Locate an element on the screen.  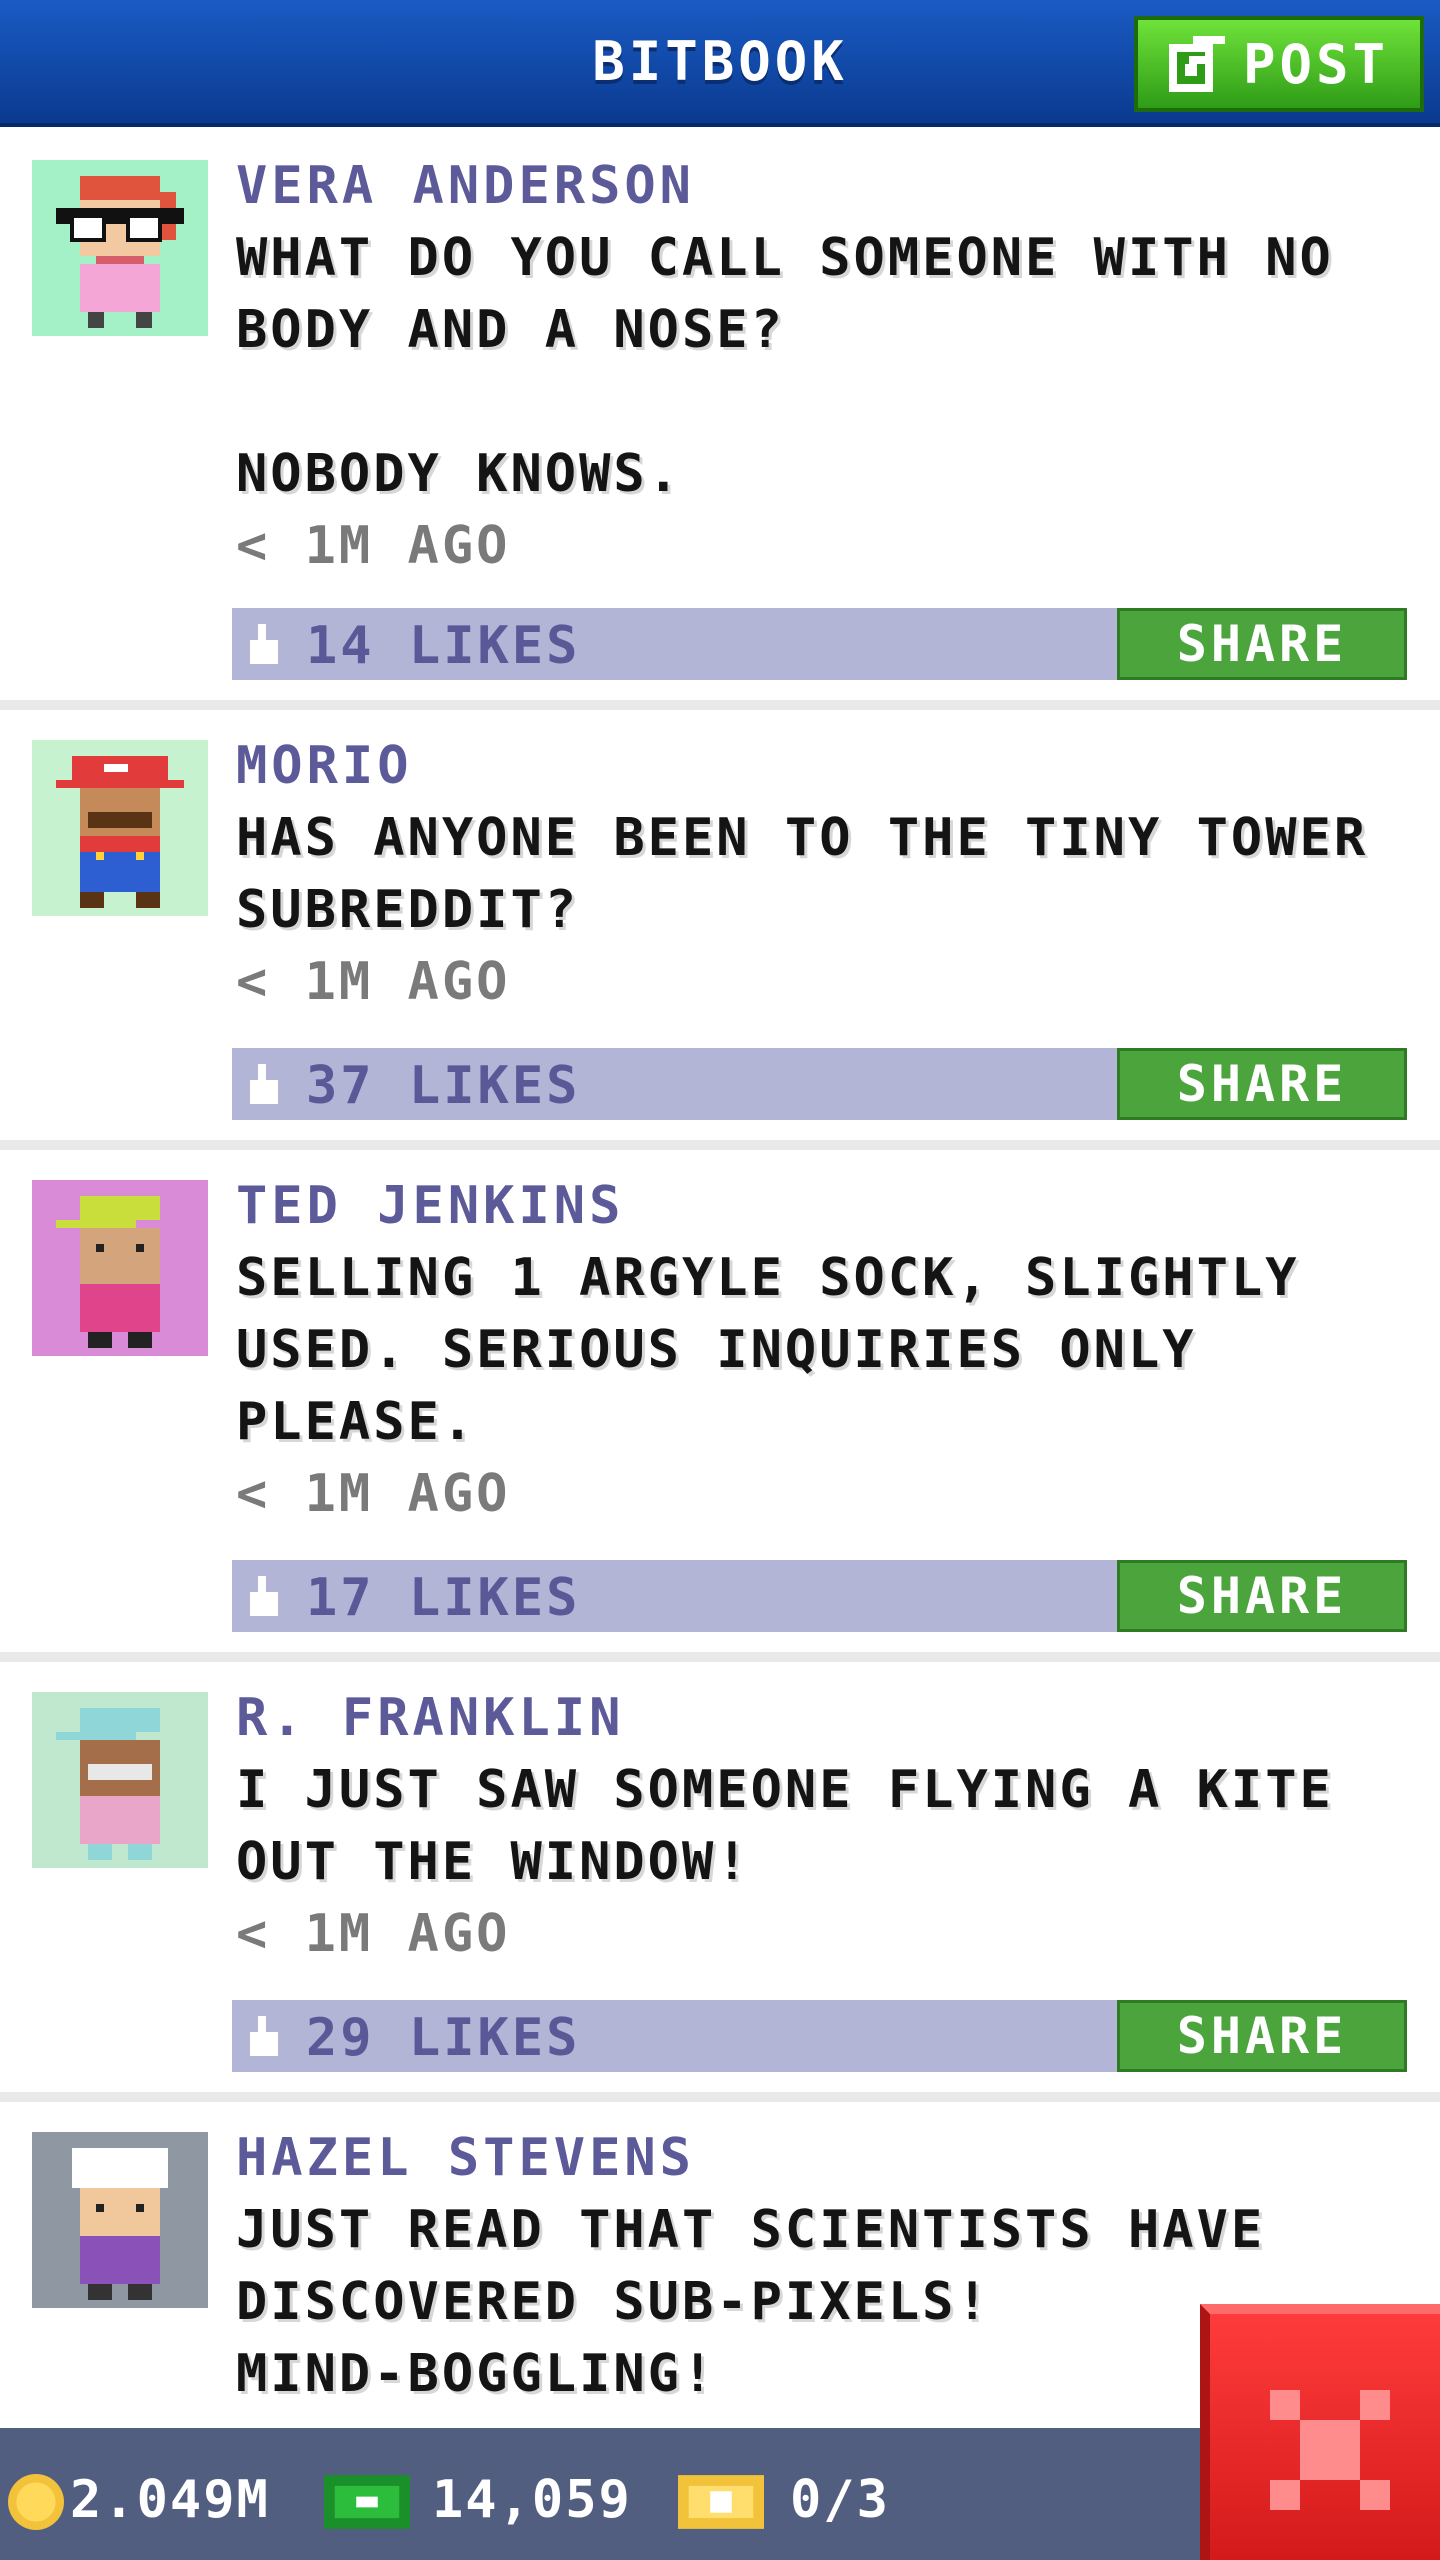
likes-bar: 29 LIKES SHARE is located at coordinates (819, 2036).